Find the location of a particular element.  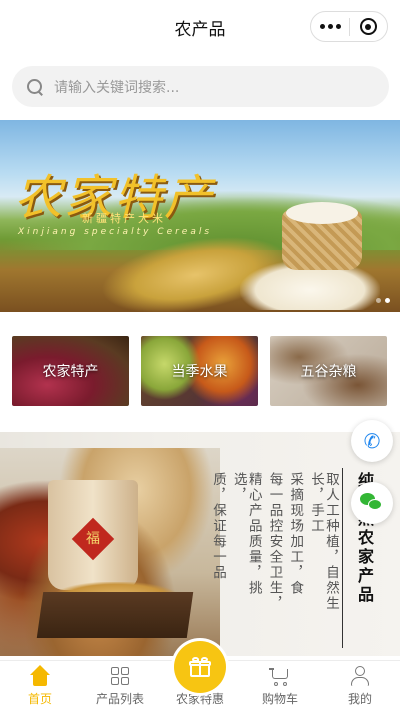

category-farm-specialty: 农家特产 is located at coordinates (70, 371).